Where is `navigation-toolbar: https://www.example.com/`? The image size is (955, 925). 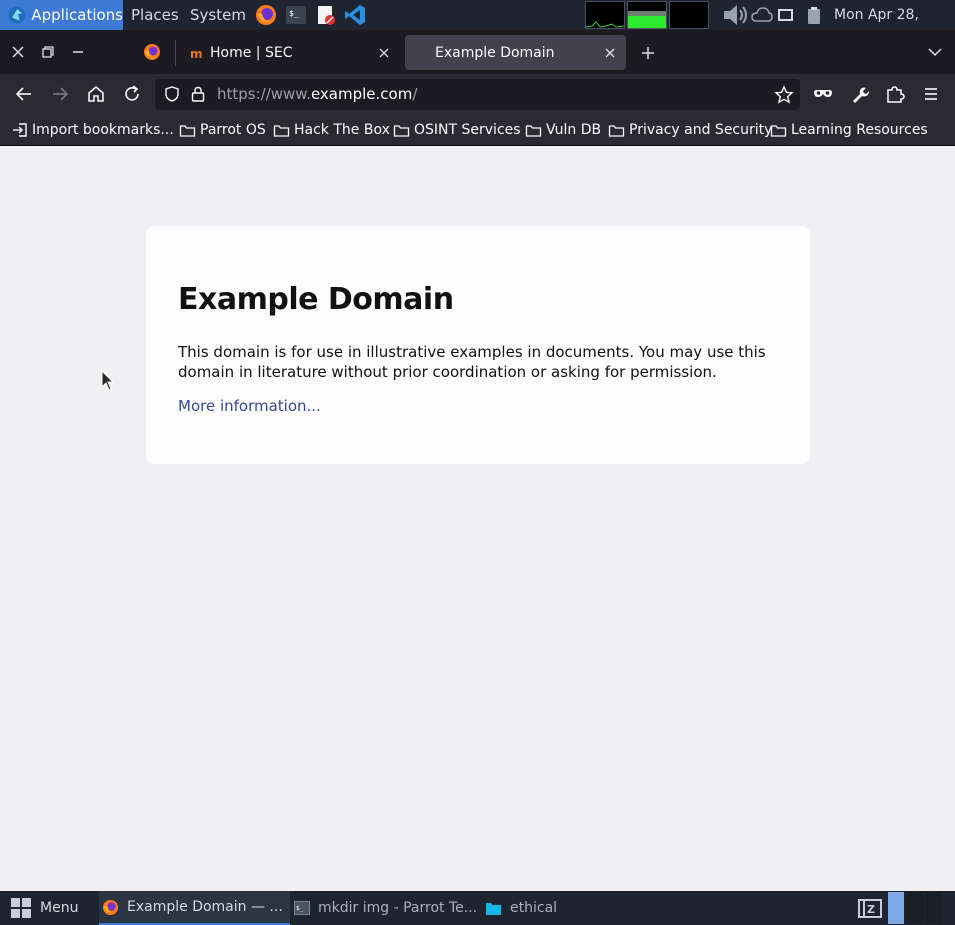 navigation-toolbar: https://www.example.com/ is located at coordinates (477, 94).